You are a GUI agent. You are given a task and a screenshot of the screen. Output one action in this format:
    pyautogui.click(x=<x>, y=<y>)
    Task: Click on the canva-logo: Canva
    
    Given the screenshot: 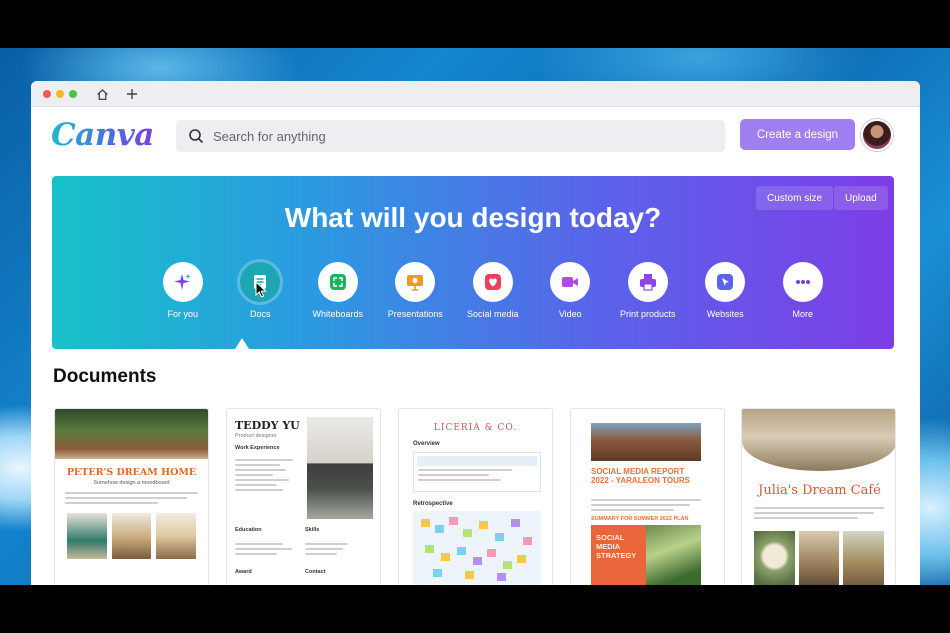 What is the action you would take?
    pyautogui.click(x=102, y=135)
    